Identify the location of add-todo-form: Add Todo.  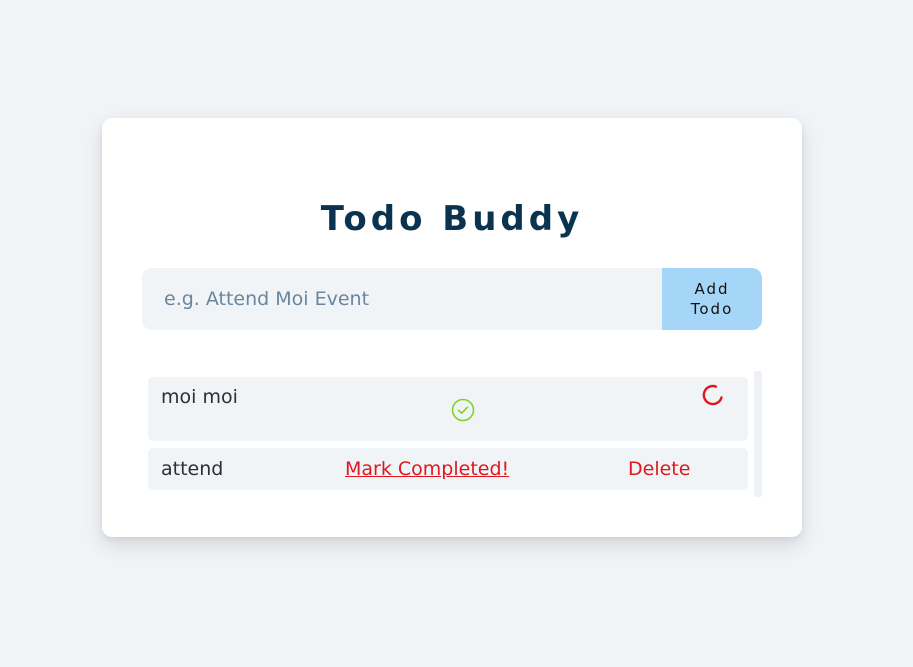
(452, 299).